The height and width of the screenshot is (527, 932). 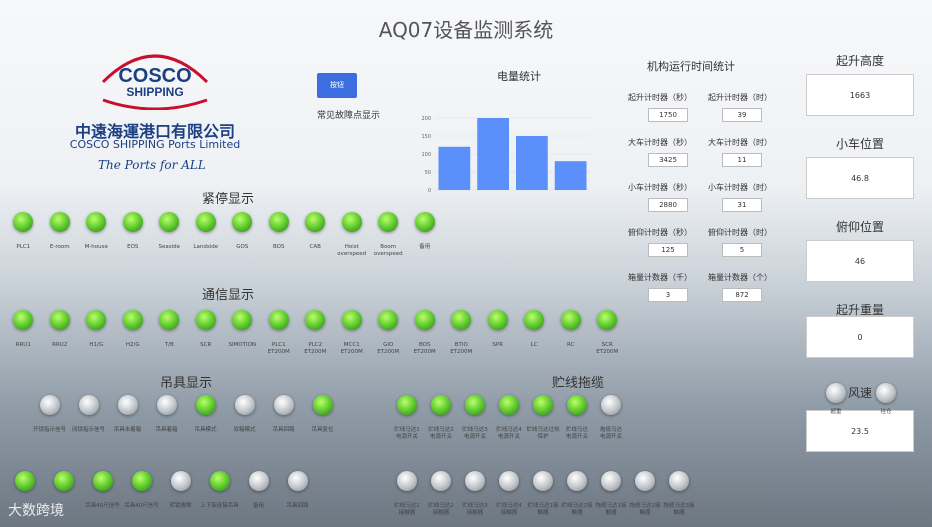 What do you see at coordinates (180, 494) in the screenshot?
I see `indicator: 转锁故障` at bounding box center [180, 494].